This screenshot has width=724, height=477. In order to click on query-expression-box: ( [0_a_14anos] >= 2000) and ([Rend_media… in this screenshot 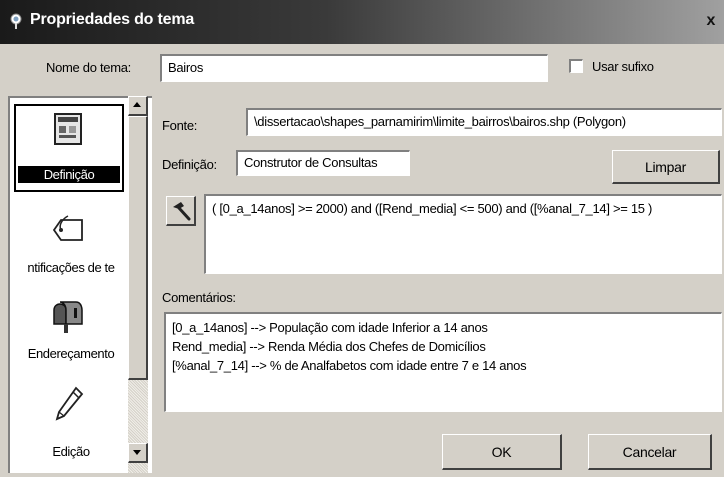, I will do `click(463, 234)`.